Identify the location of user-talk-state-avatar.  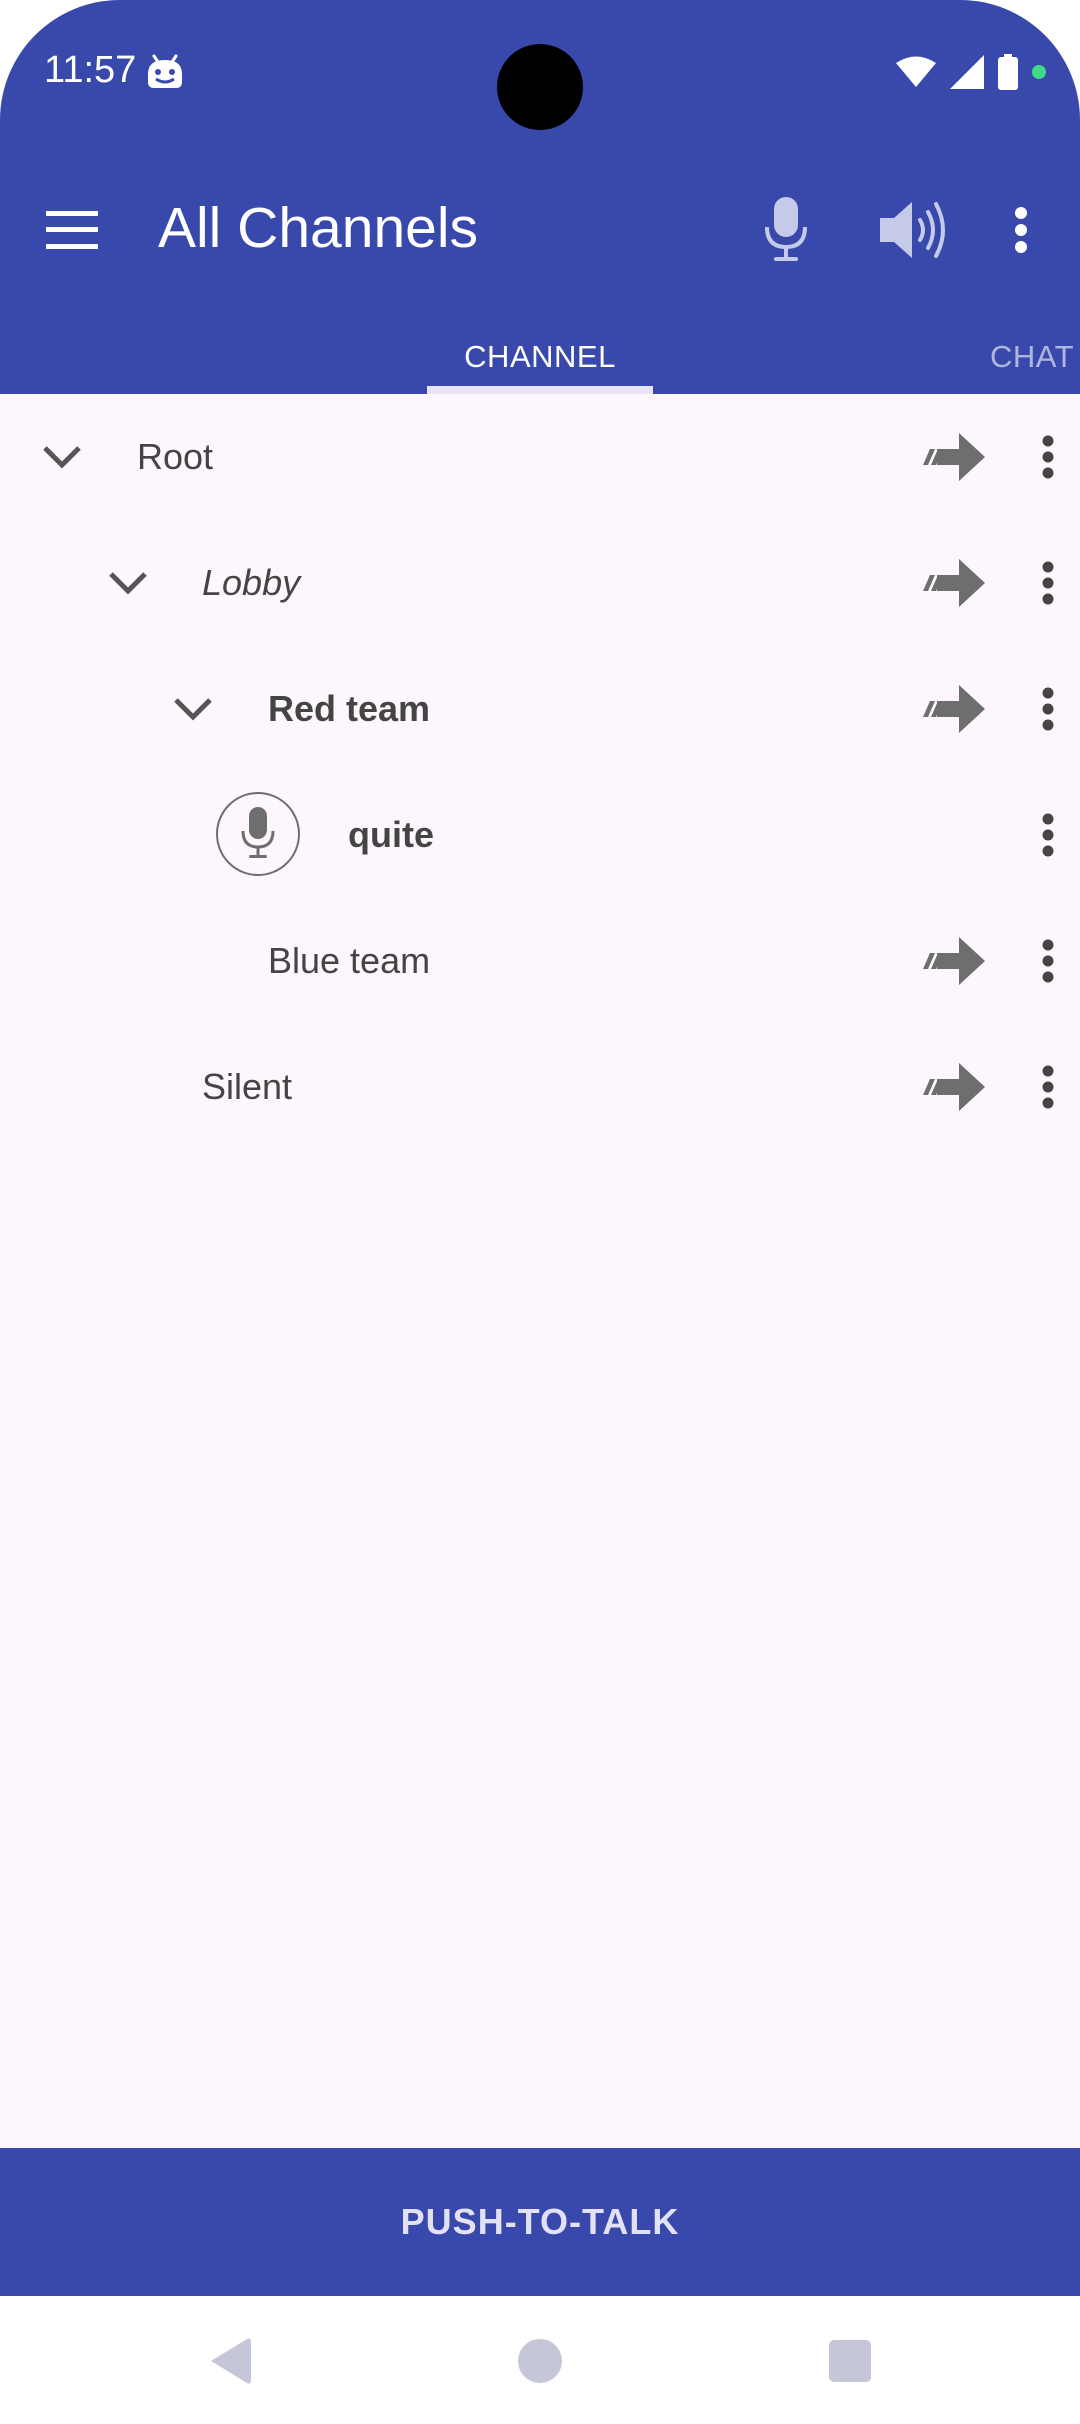
(258, 834).